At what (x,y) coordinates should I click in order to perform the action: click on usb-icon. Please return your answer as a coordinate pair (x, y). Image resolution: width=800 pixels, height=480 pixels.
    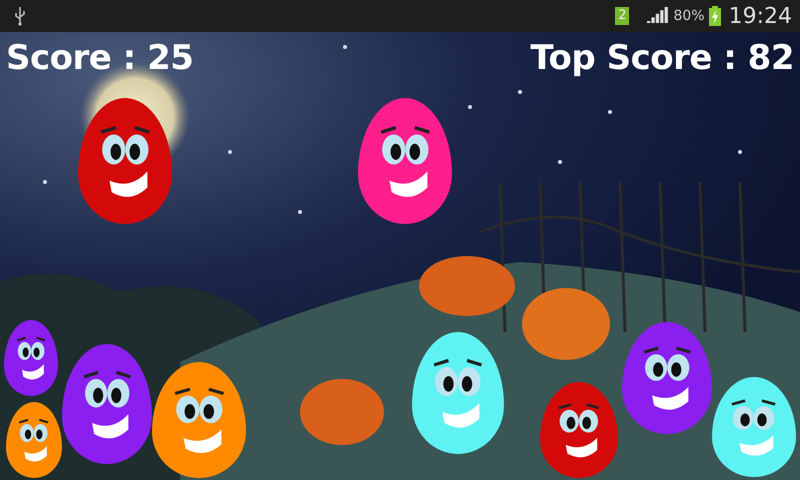
    Looking at the image, I should click on (20, 16).